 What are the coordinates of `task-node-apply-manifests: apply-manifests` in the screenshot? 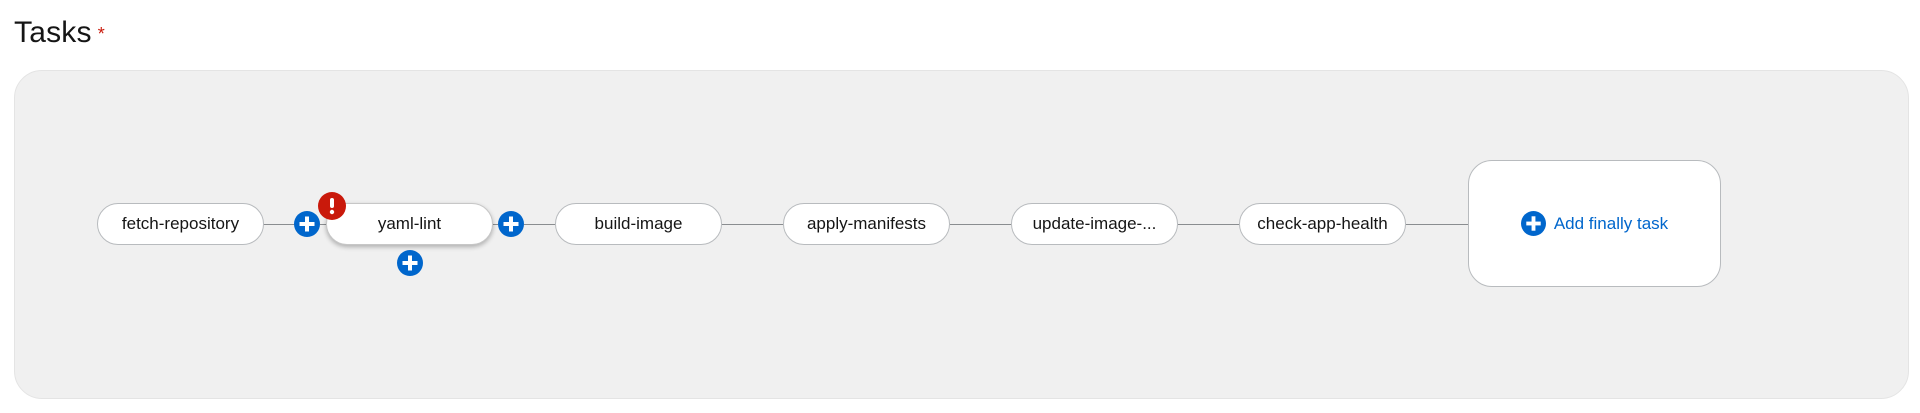 It's located at (866, 224).